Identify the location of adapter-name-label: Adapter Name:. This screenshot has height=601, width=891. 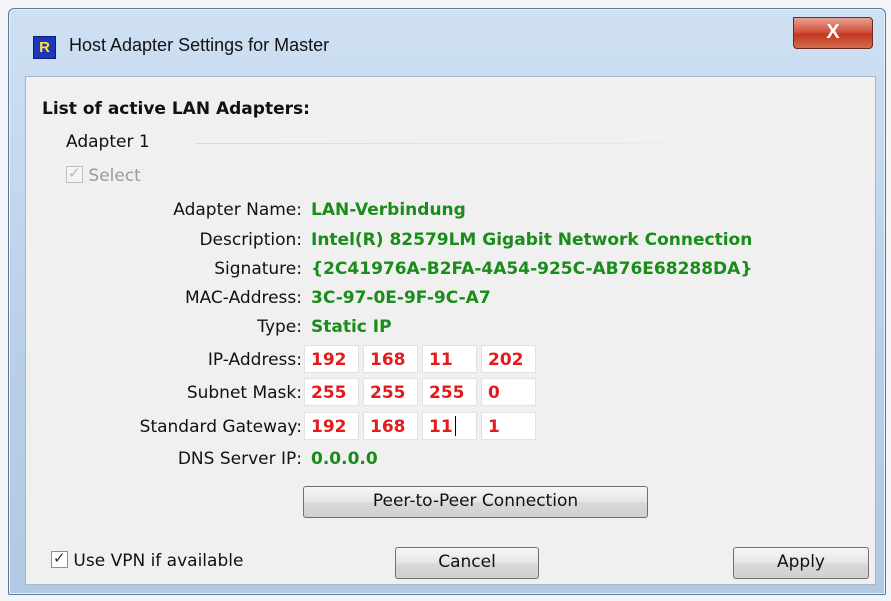
(237, 210).